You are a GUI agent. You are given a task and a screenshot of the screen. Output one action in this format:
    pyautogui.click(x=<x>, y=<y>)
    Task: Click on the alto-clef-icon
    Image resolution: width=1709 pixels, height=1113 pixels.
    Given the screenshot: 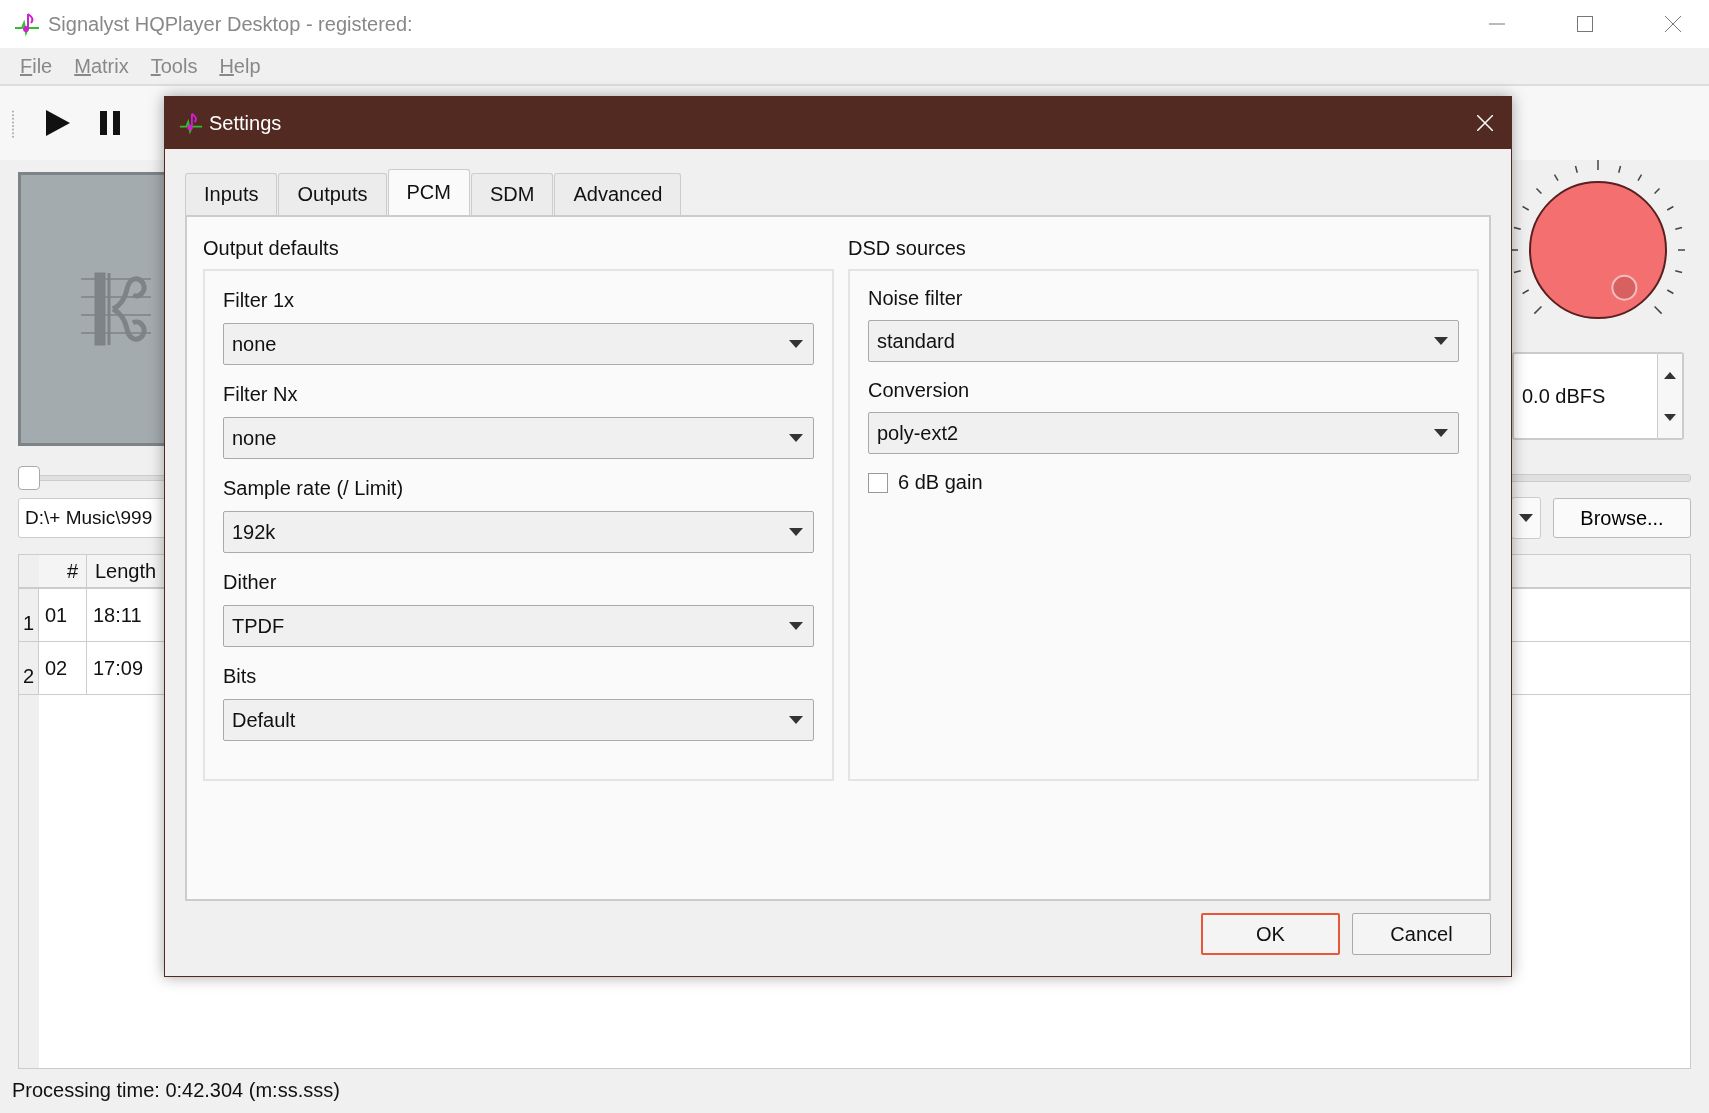 What is the action you would take?
    pyautogui.click(x=116, y=309)
    